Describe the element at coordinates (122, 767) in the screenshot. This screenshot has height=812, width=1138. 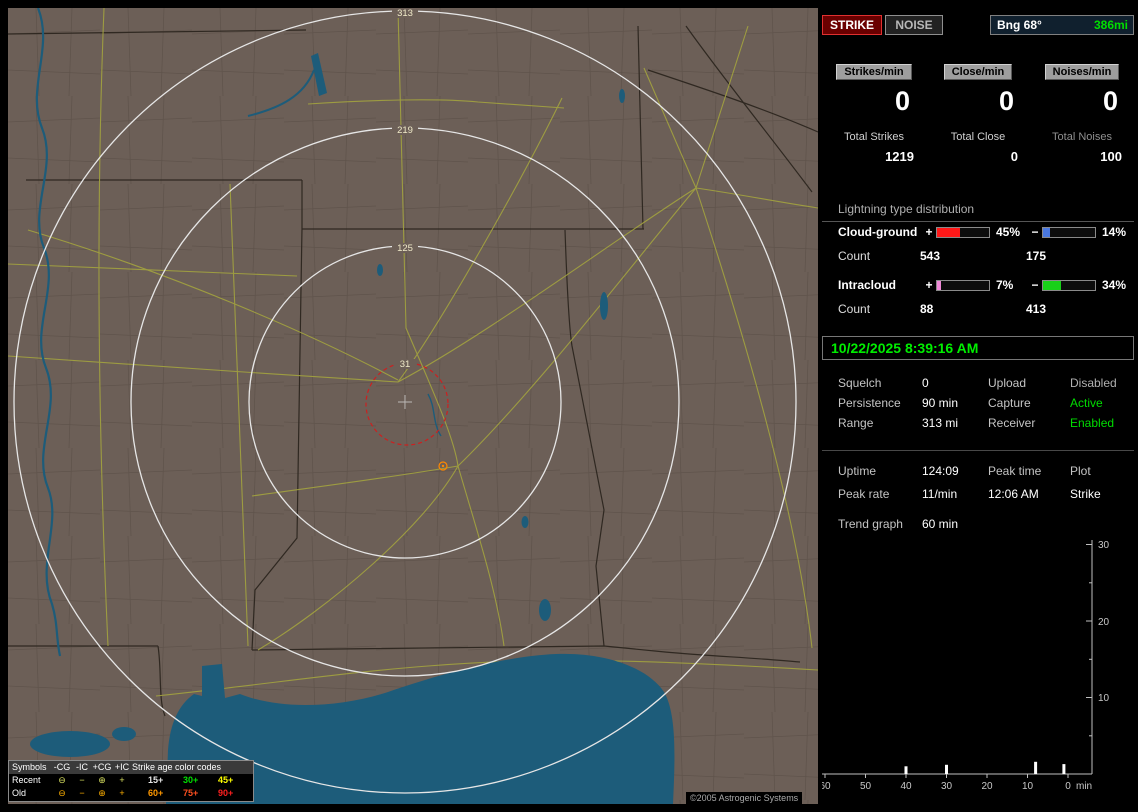
I see `legend-col-pos-ic: +IC` at that location.